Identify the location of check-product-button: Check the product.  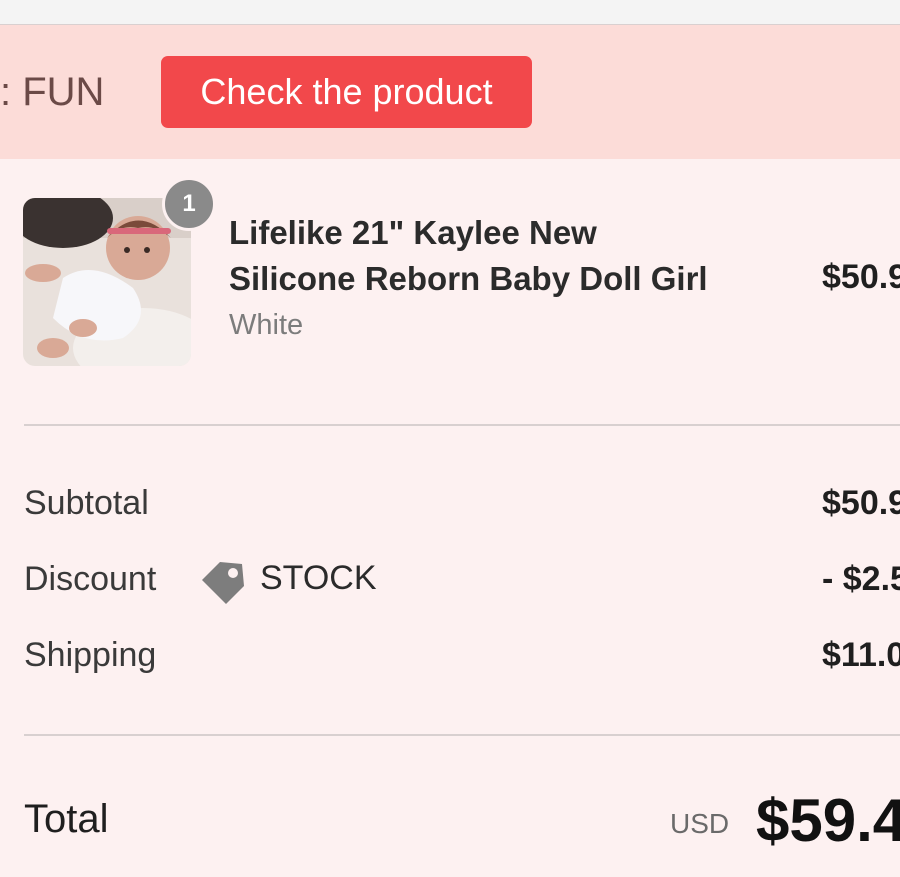
(346, 92).